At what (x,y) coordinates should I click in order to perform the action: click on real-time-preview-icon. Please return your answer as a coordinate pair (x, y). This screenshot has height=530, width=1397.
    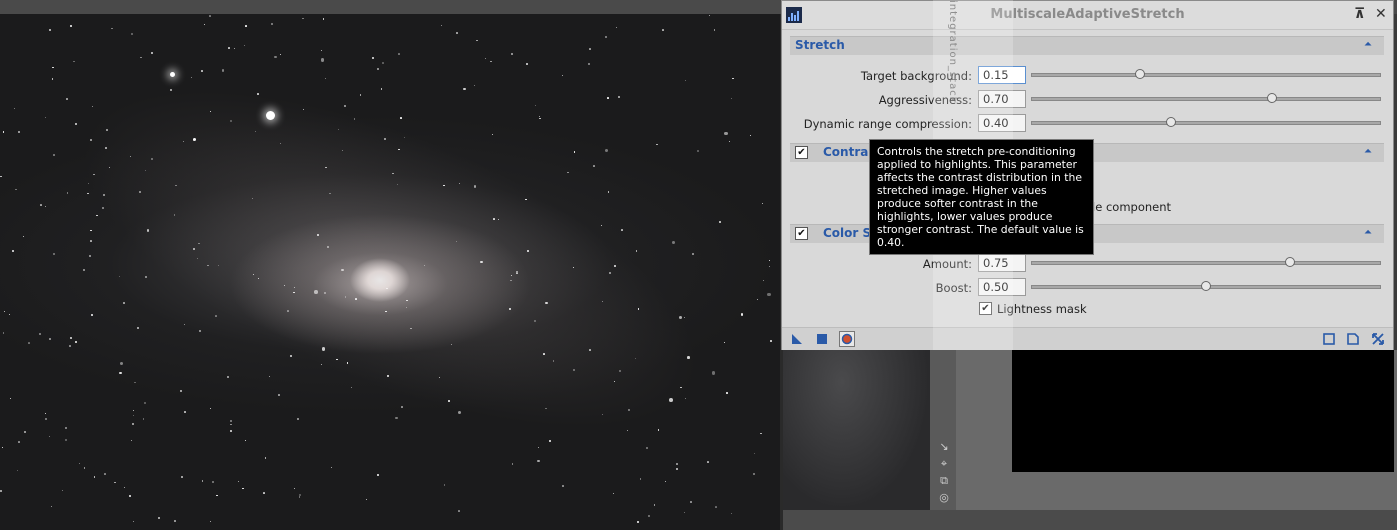
    Looking at the image, I should click on (847, 339).